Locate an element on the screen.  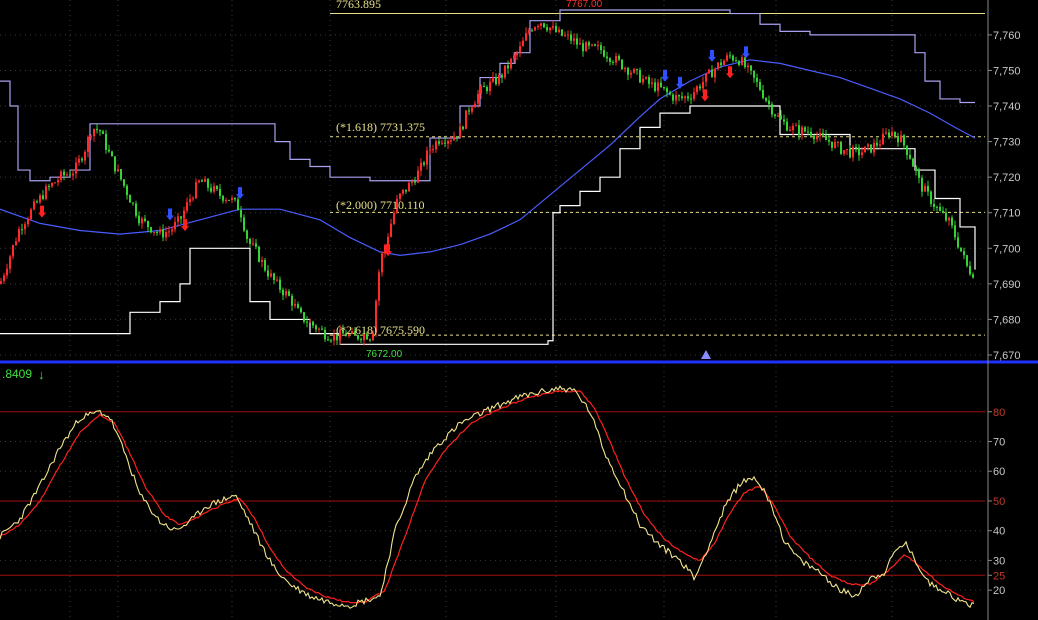
fib-label-2618: (*2.618) 7675.590 is located at coordinates (380, 330).